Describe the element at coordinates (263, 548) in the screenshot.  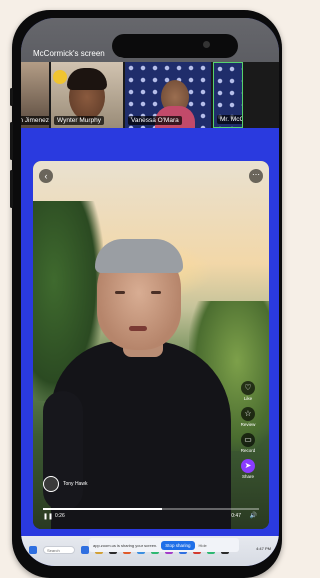
I see `clock: 4:47 PM` at that location.